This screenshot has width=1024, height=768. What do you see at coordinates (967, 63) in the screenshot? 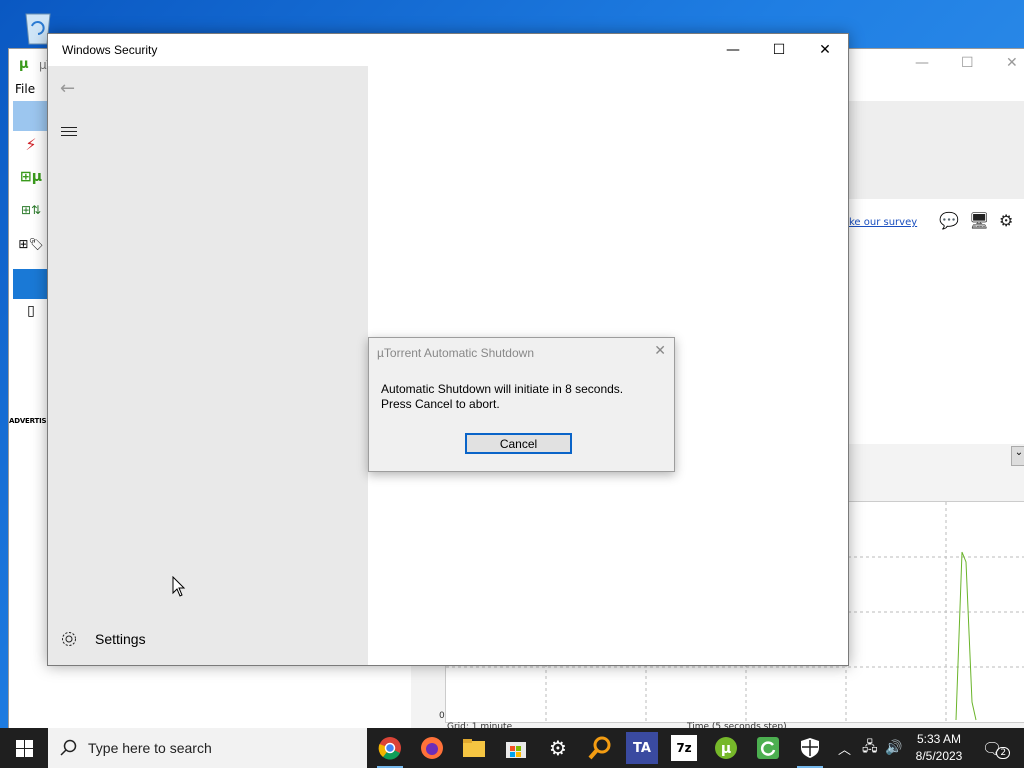
I see `maximize-icon: ☐` at bounding box center [967, 63].